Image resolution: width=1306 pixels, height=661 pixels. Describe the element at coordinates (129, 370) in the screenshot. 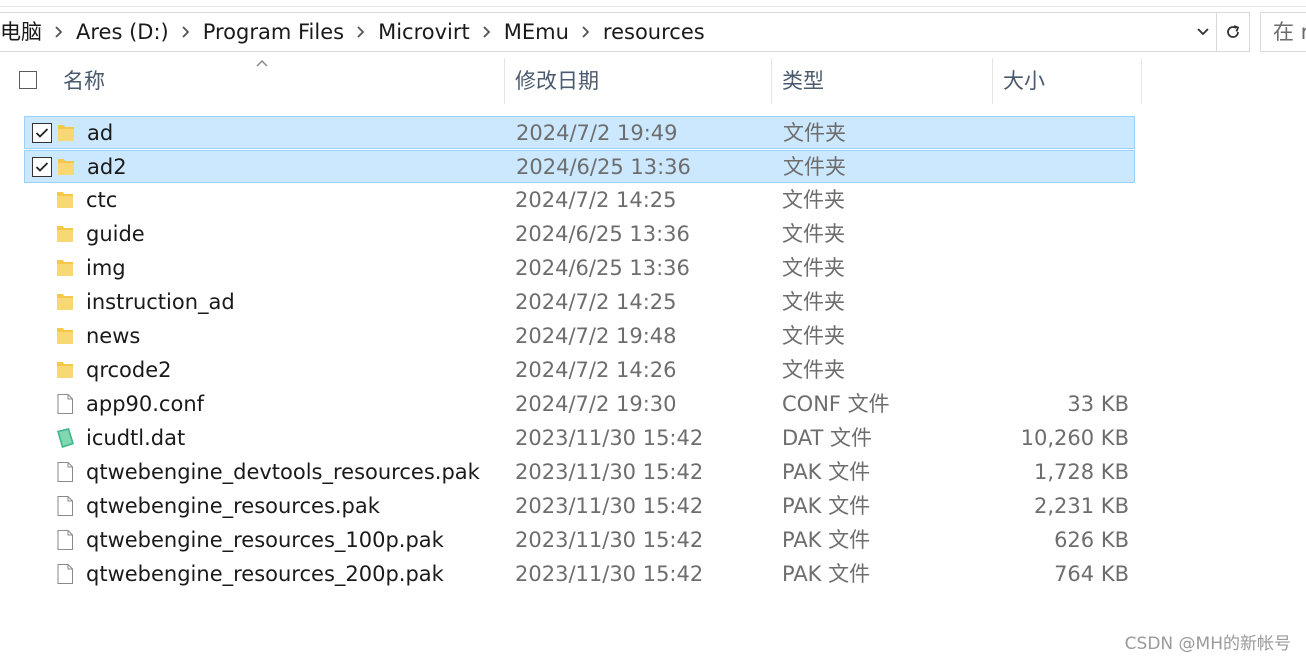

I see `file-name: qrcode2` at that location.